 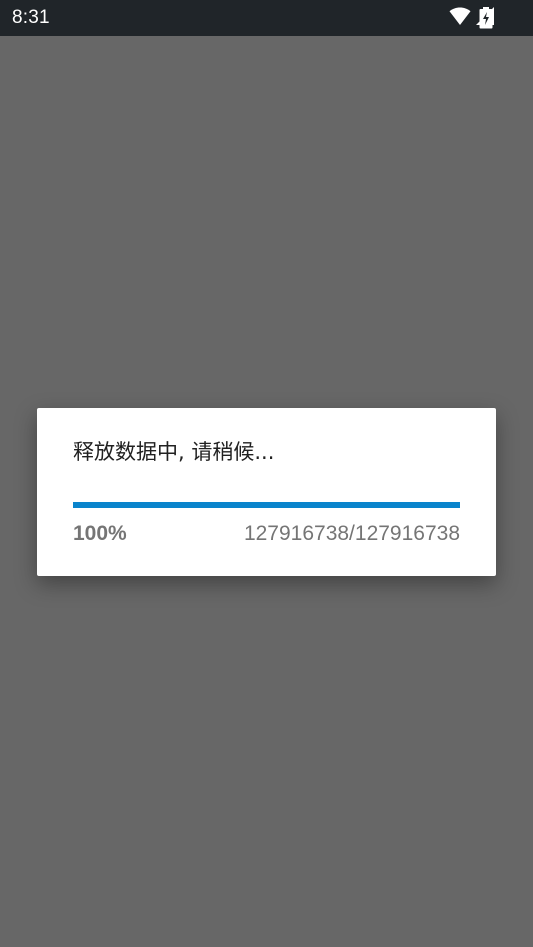 I want to click on progress-bar, so click(x=266, y=505).